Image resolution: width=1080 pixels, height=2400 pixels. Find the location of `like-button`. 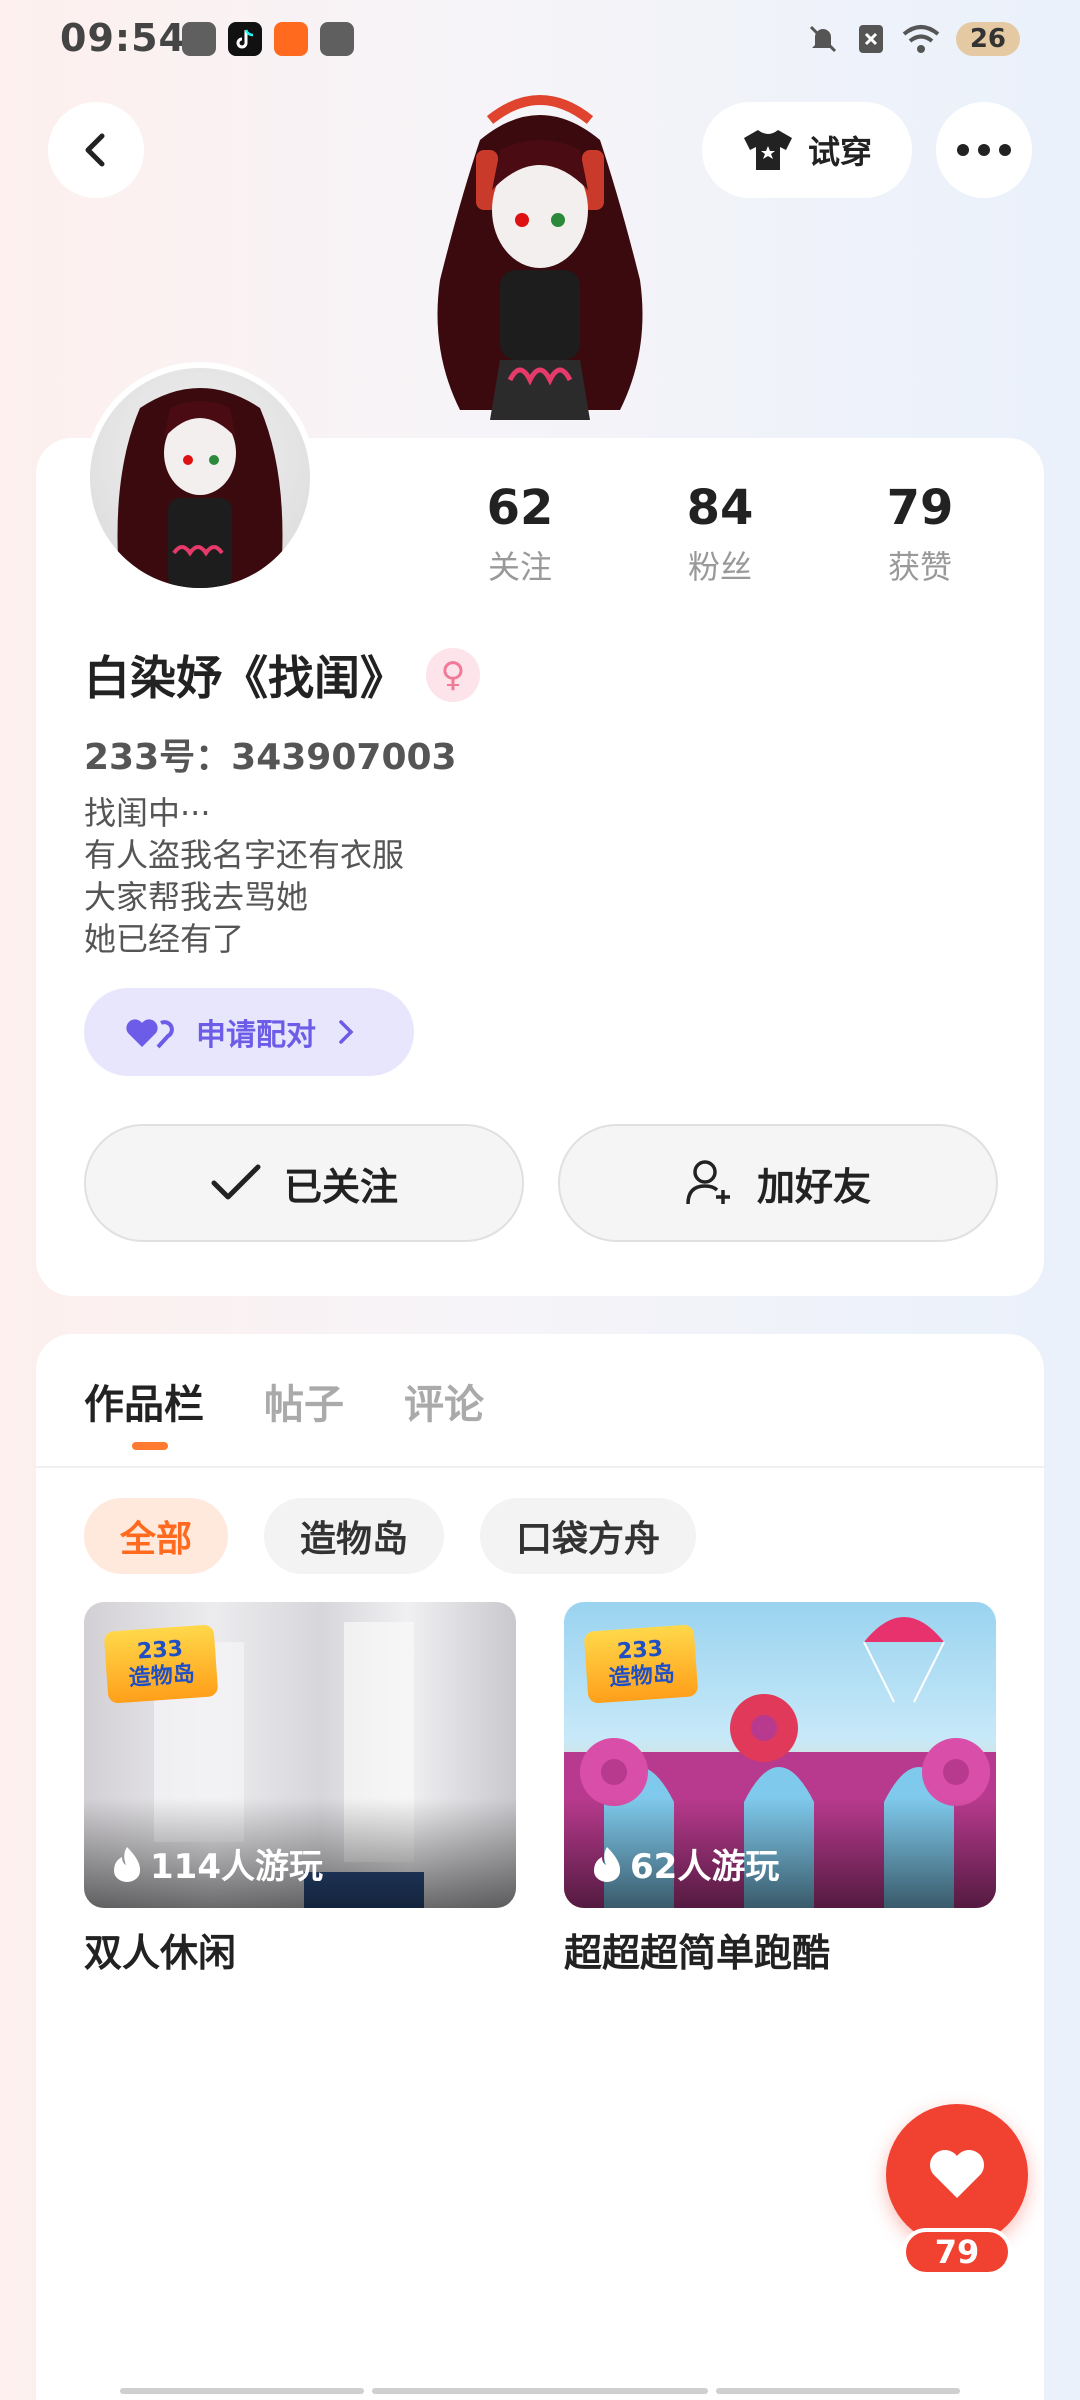

like-button is located at coordinates (957, 2175).